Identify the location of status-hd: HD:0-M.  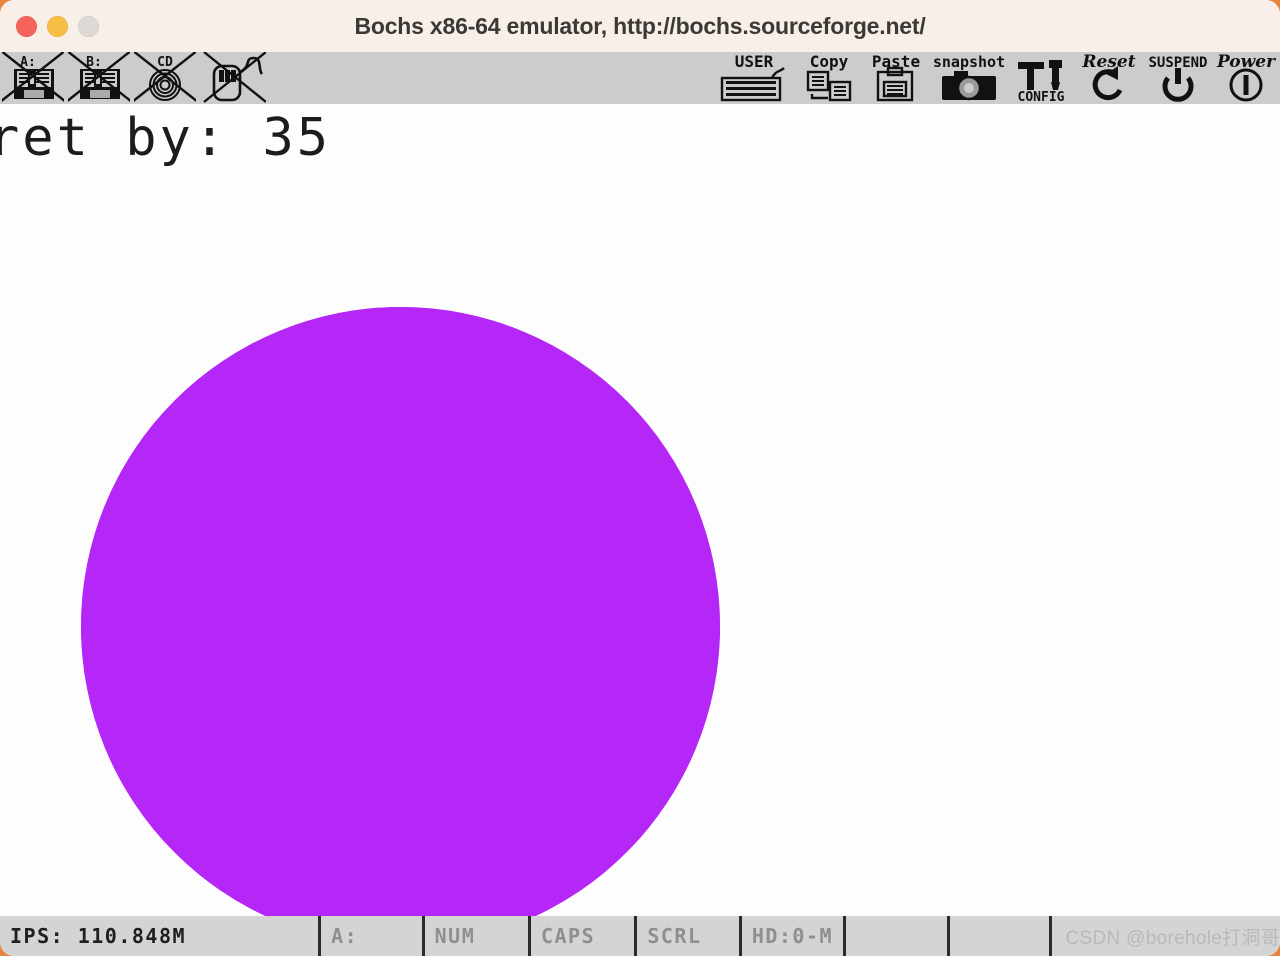
(794, 936).